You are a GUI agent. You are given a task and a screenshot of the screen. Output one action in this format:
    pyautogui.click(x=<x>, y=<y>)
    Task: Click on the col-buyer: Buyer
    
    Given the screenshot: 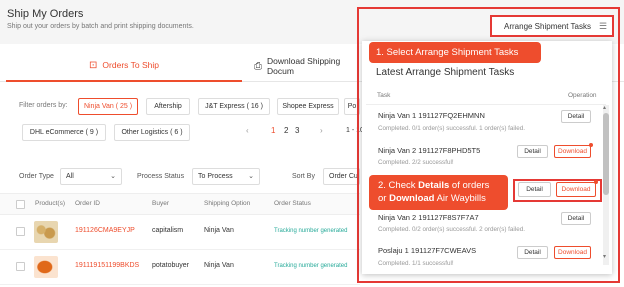 What is the action you would take?
    pyautogui.click(x=160, y=203)
    